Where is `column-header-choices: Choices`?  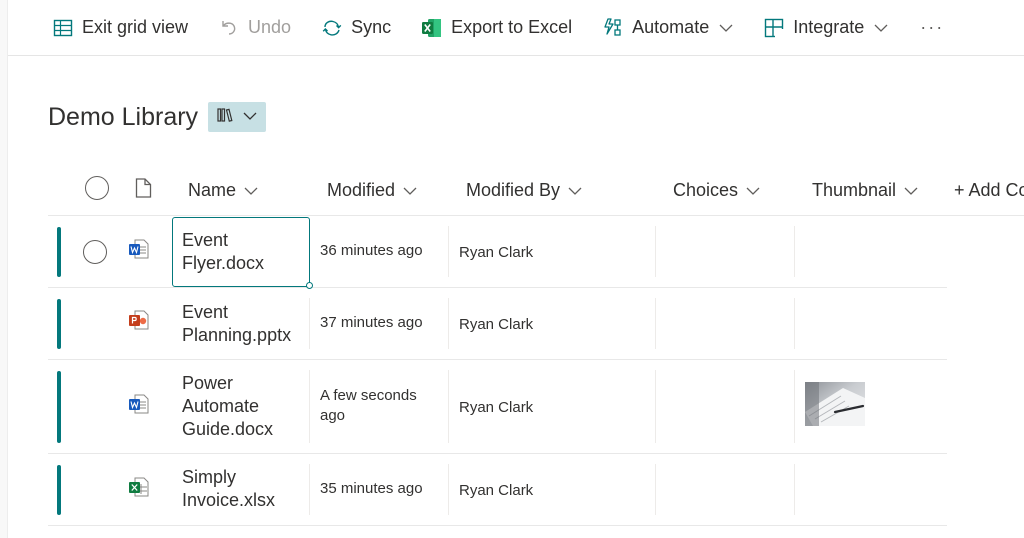
column-header-choices: Choices is located at coordinates (716, 190).